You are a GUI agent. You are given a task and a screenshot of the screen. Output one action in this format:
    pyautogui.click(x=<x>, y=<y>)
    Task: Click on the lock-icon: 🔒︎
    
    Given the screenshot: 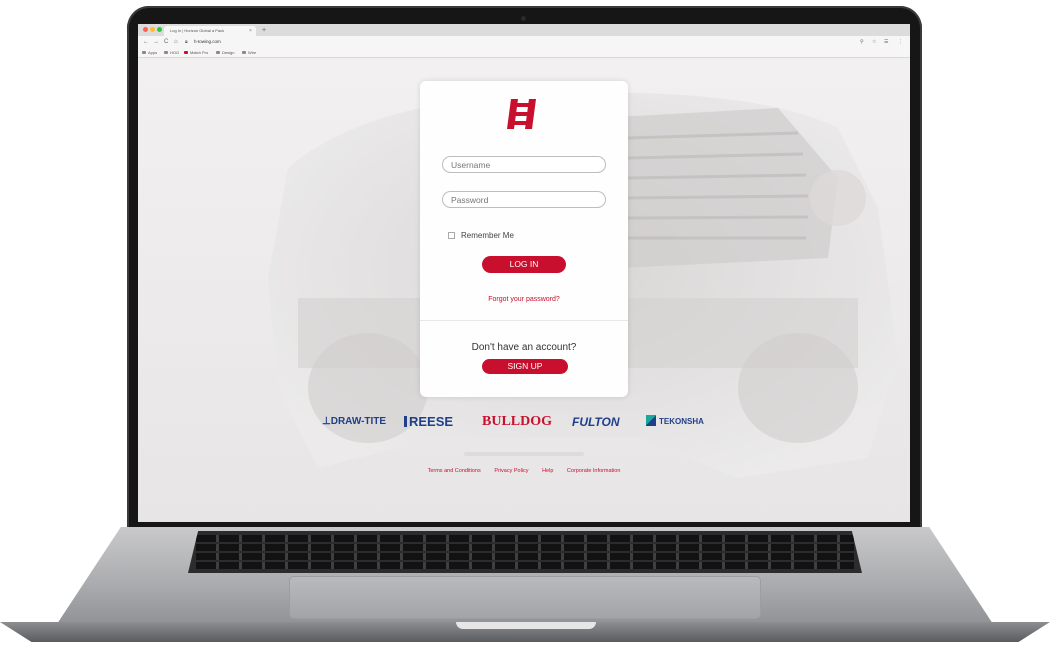 What is the action you would take?
    pyautogui.click(x=186, y=42)
    